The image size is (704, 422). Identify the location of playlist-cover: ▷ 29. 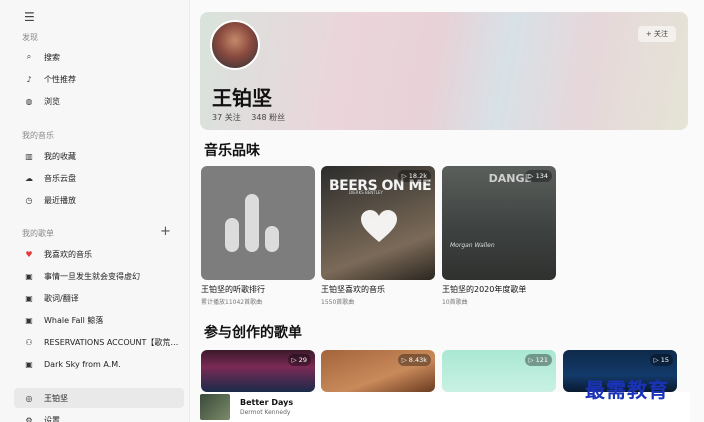
(258, 371).